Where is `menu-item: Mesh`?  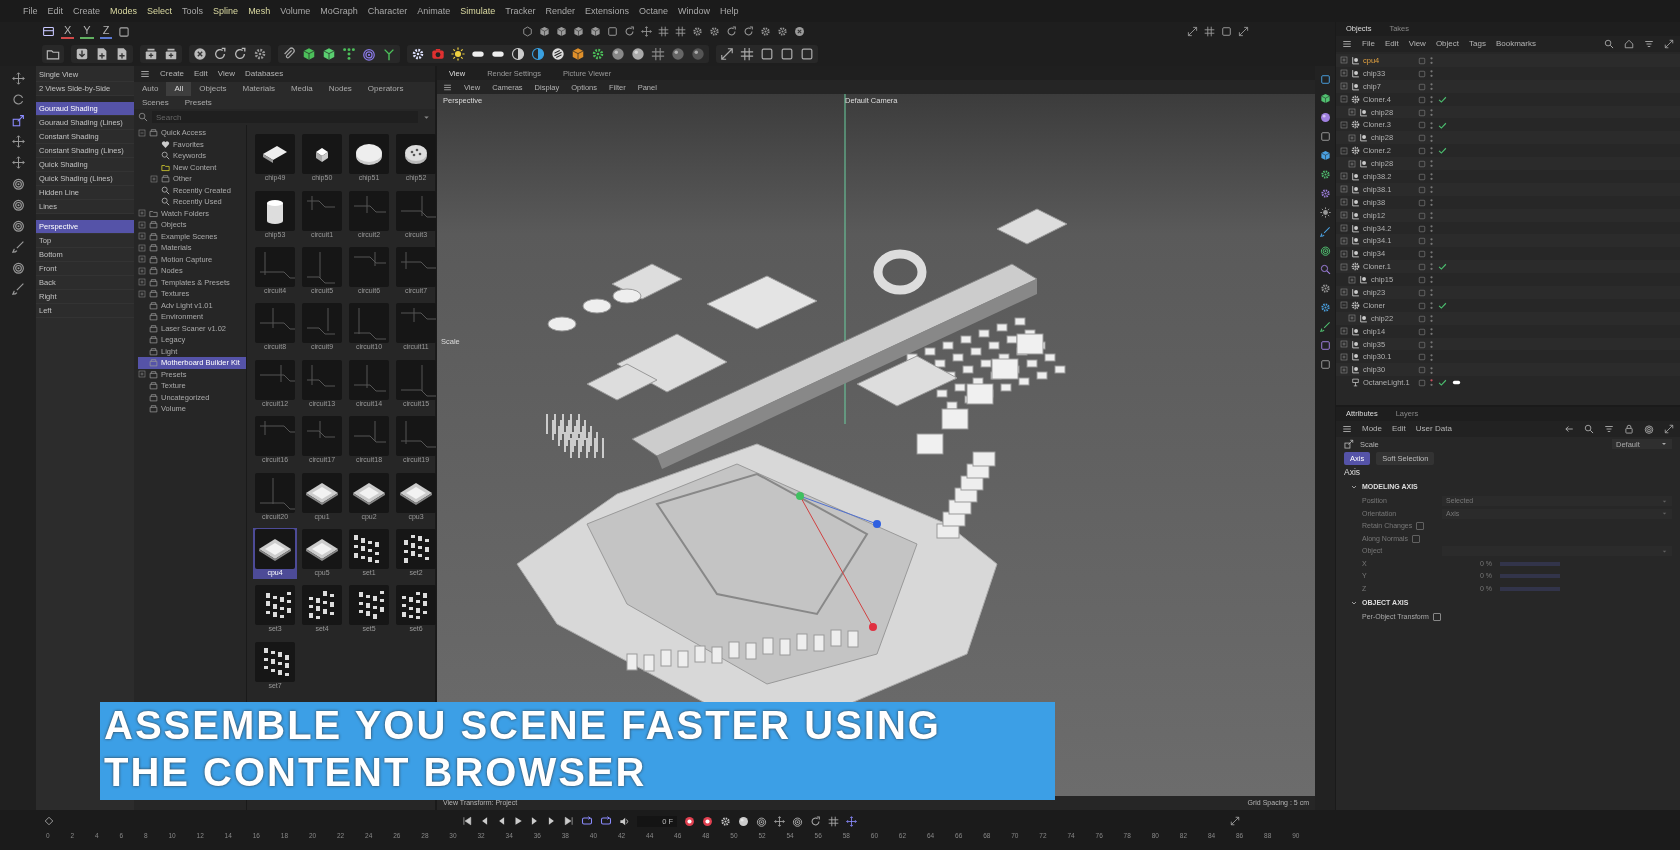 menu-item: Mesh is located at coordinates (259, 11).